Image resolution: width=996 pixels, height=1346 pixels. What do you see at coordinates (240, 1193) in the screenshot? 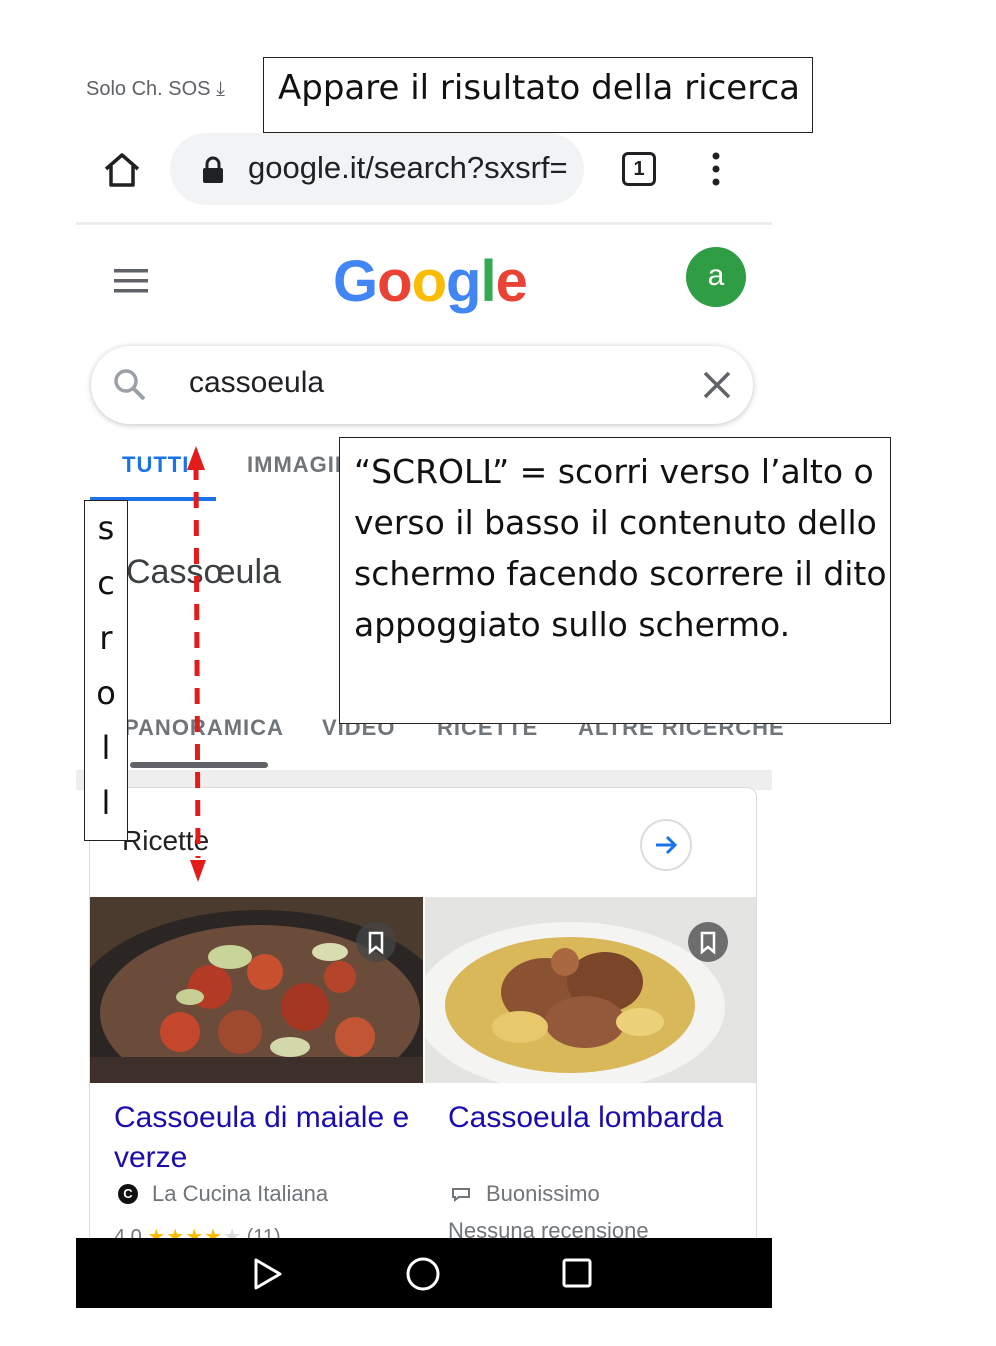
I see `recipe-source: La Cucina Italiana` at bounding box center [240, 1193].